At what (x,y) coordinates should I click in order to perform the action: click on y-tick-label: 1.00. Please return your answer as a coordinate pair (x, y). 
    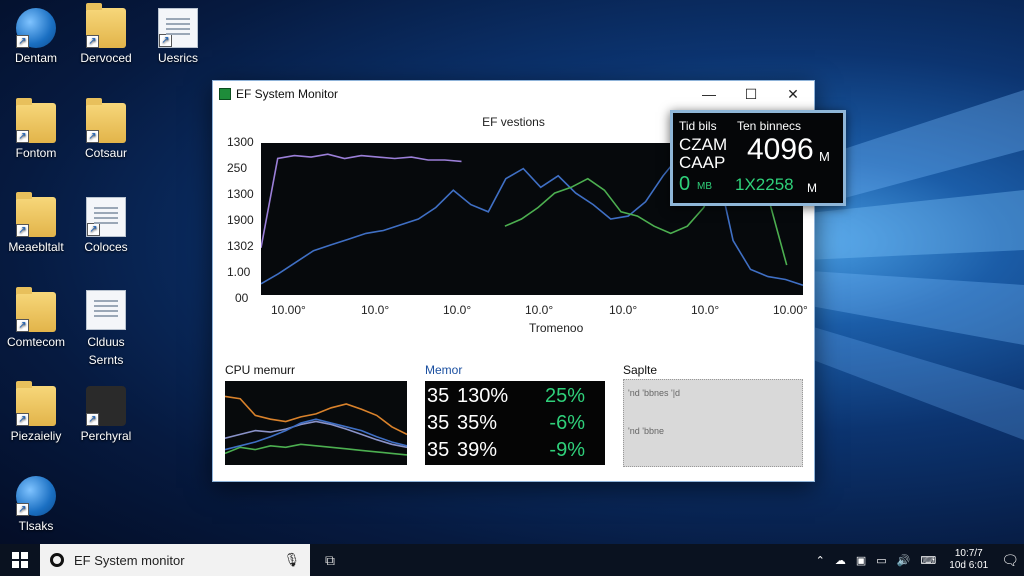
    Looking at the image, I should click on (239, 272).